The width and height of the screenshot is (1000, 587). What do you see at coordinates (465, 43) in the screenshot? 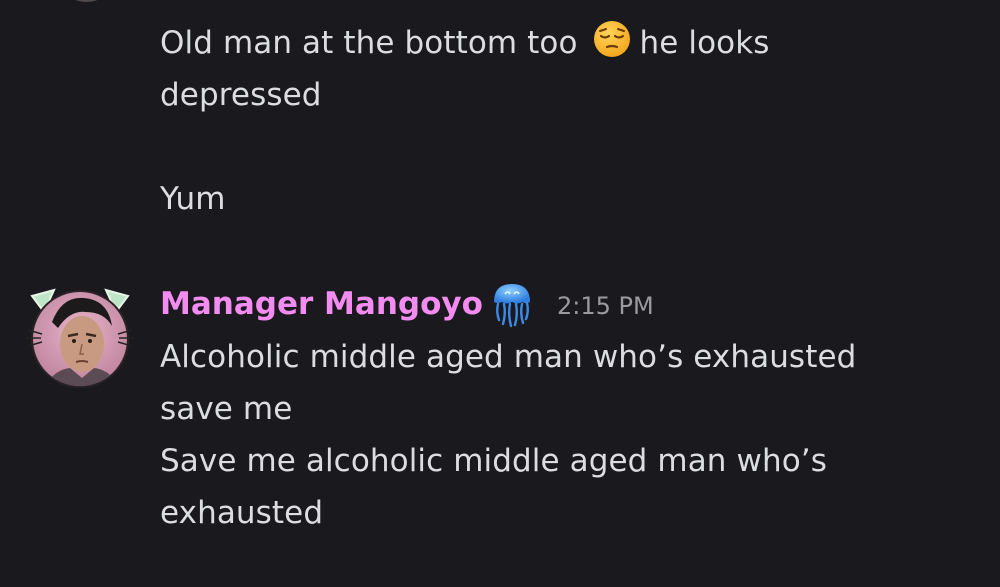
I see `message-line: Old man at the bottom too he looks` at bounding box center [465, 43].